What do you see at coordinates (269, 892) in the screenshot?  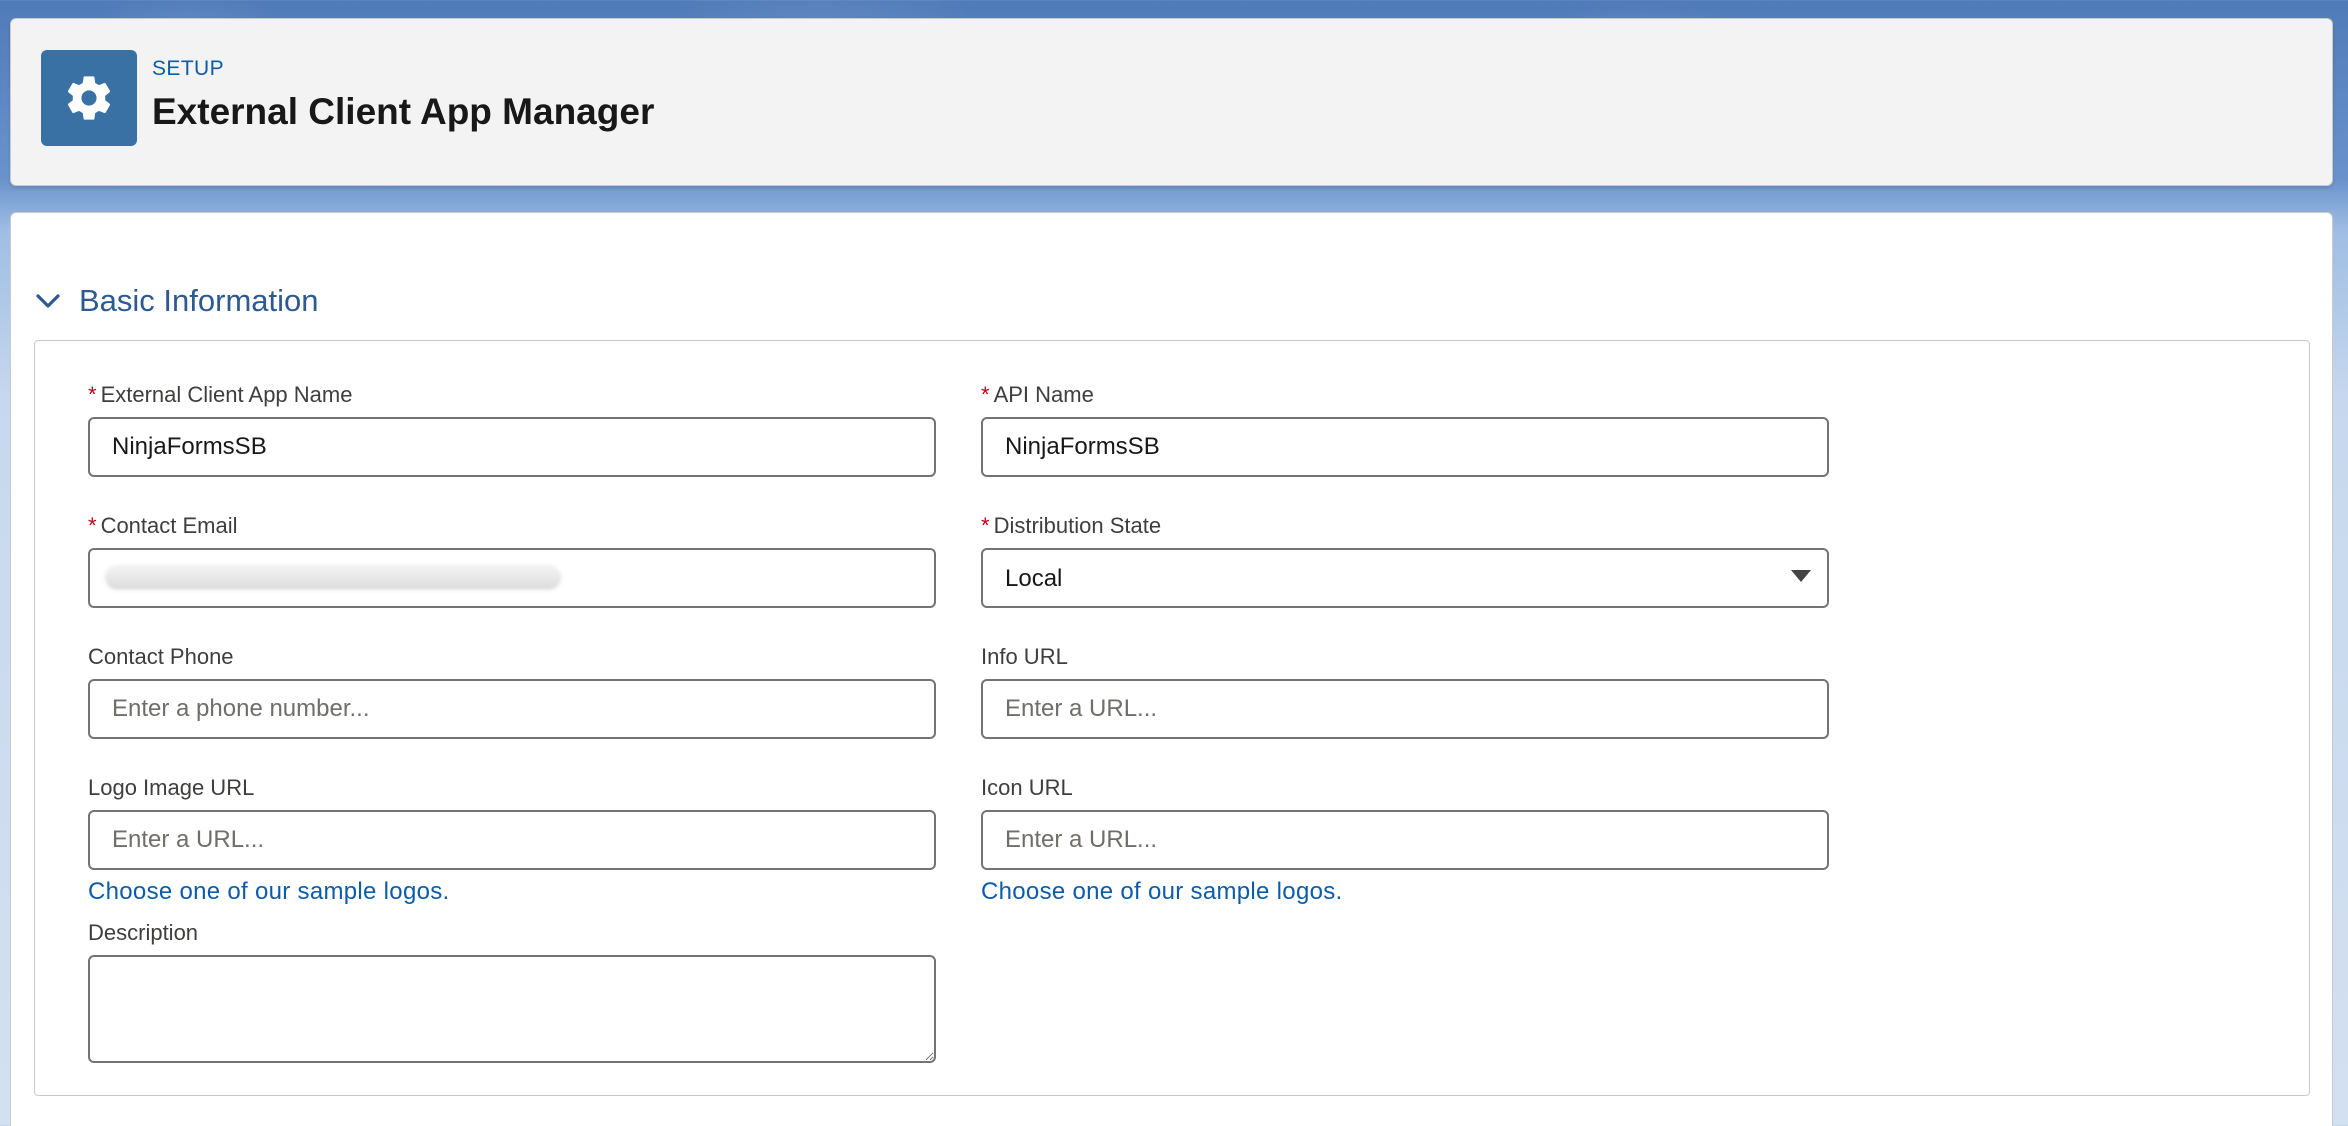 I see `sample-logos-link: Choose one of our sample logos.` at bounding box center [269, 892].